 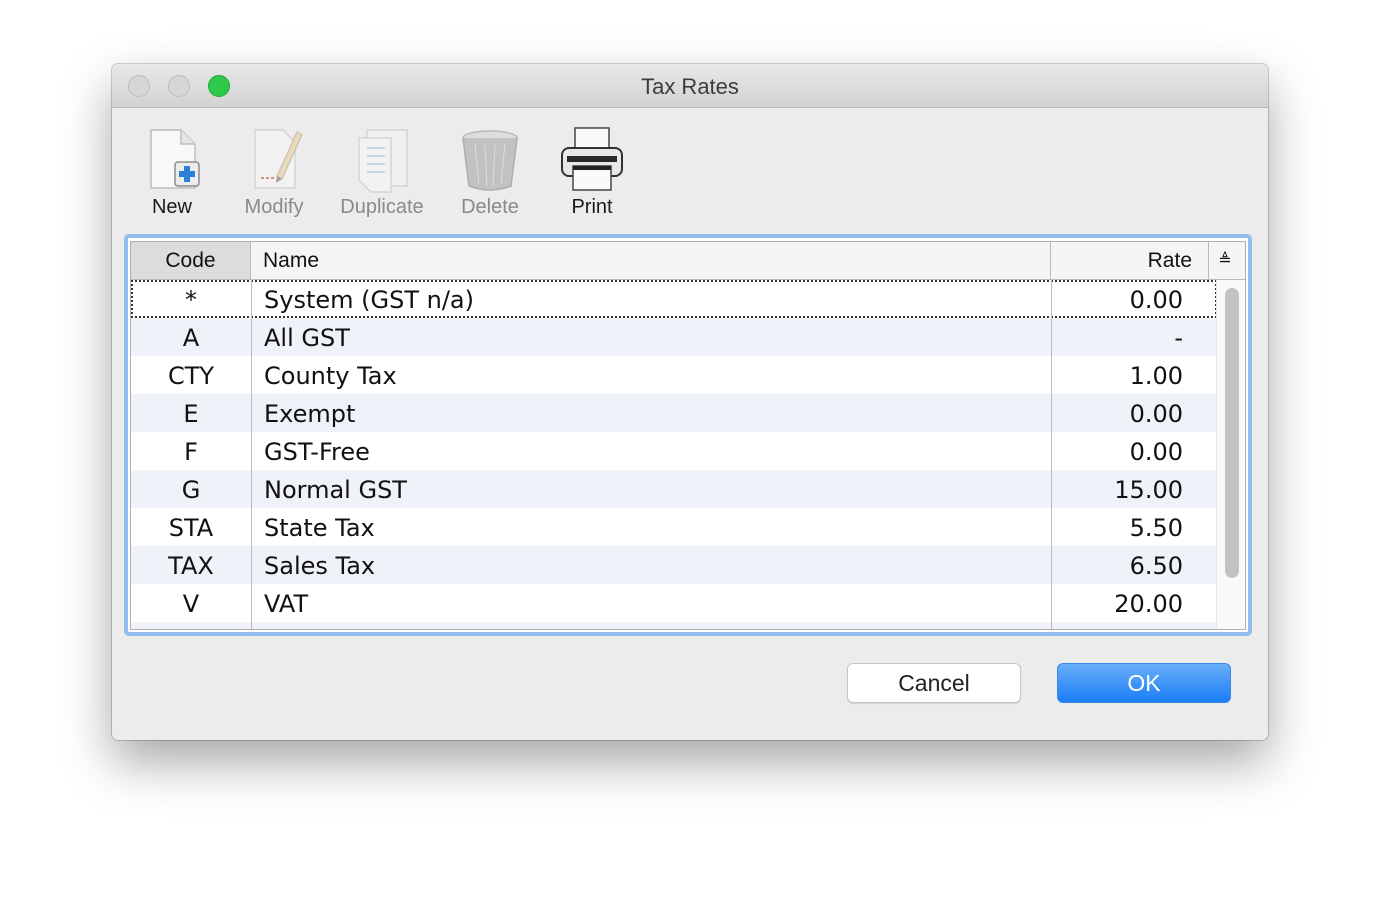 What do you see at coordinates (171, 207) in the screenshot?
I see `new-label: New` at bounding box center [171, 207].